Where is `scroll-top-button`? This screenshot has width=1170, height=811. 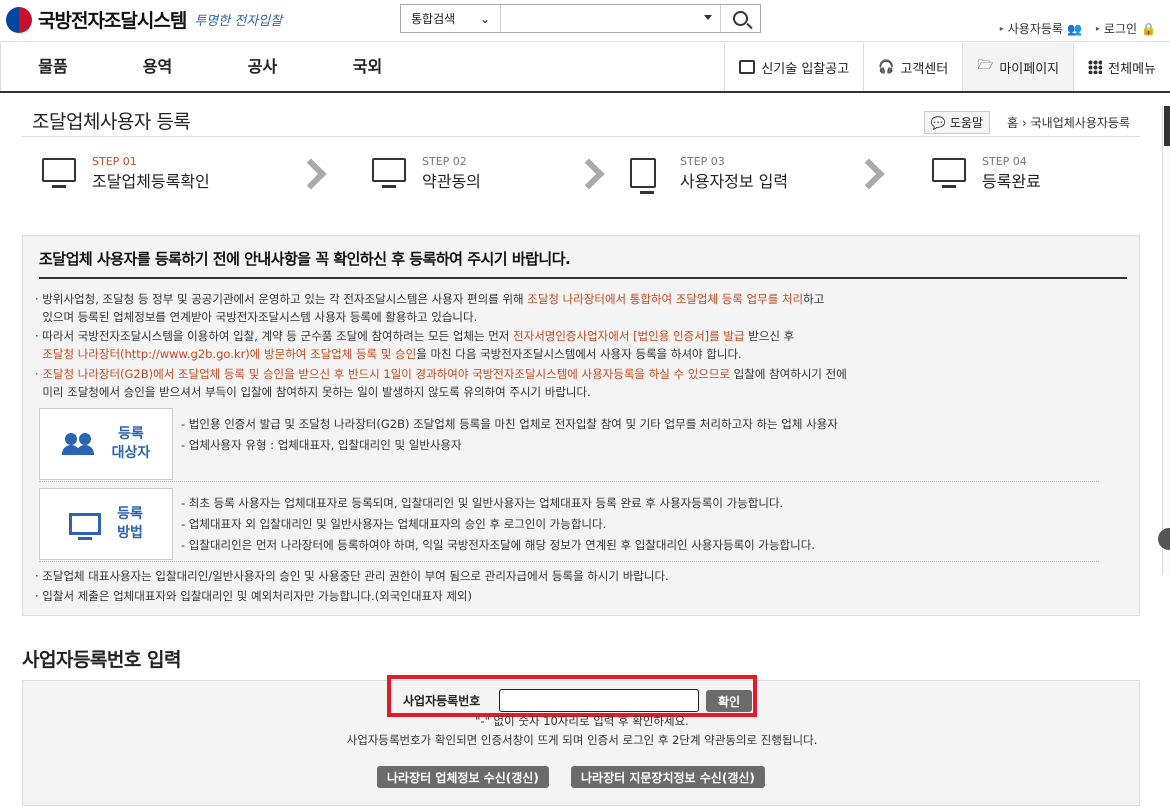
scroll-top-button is located at coordinates (1164, 539).